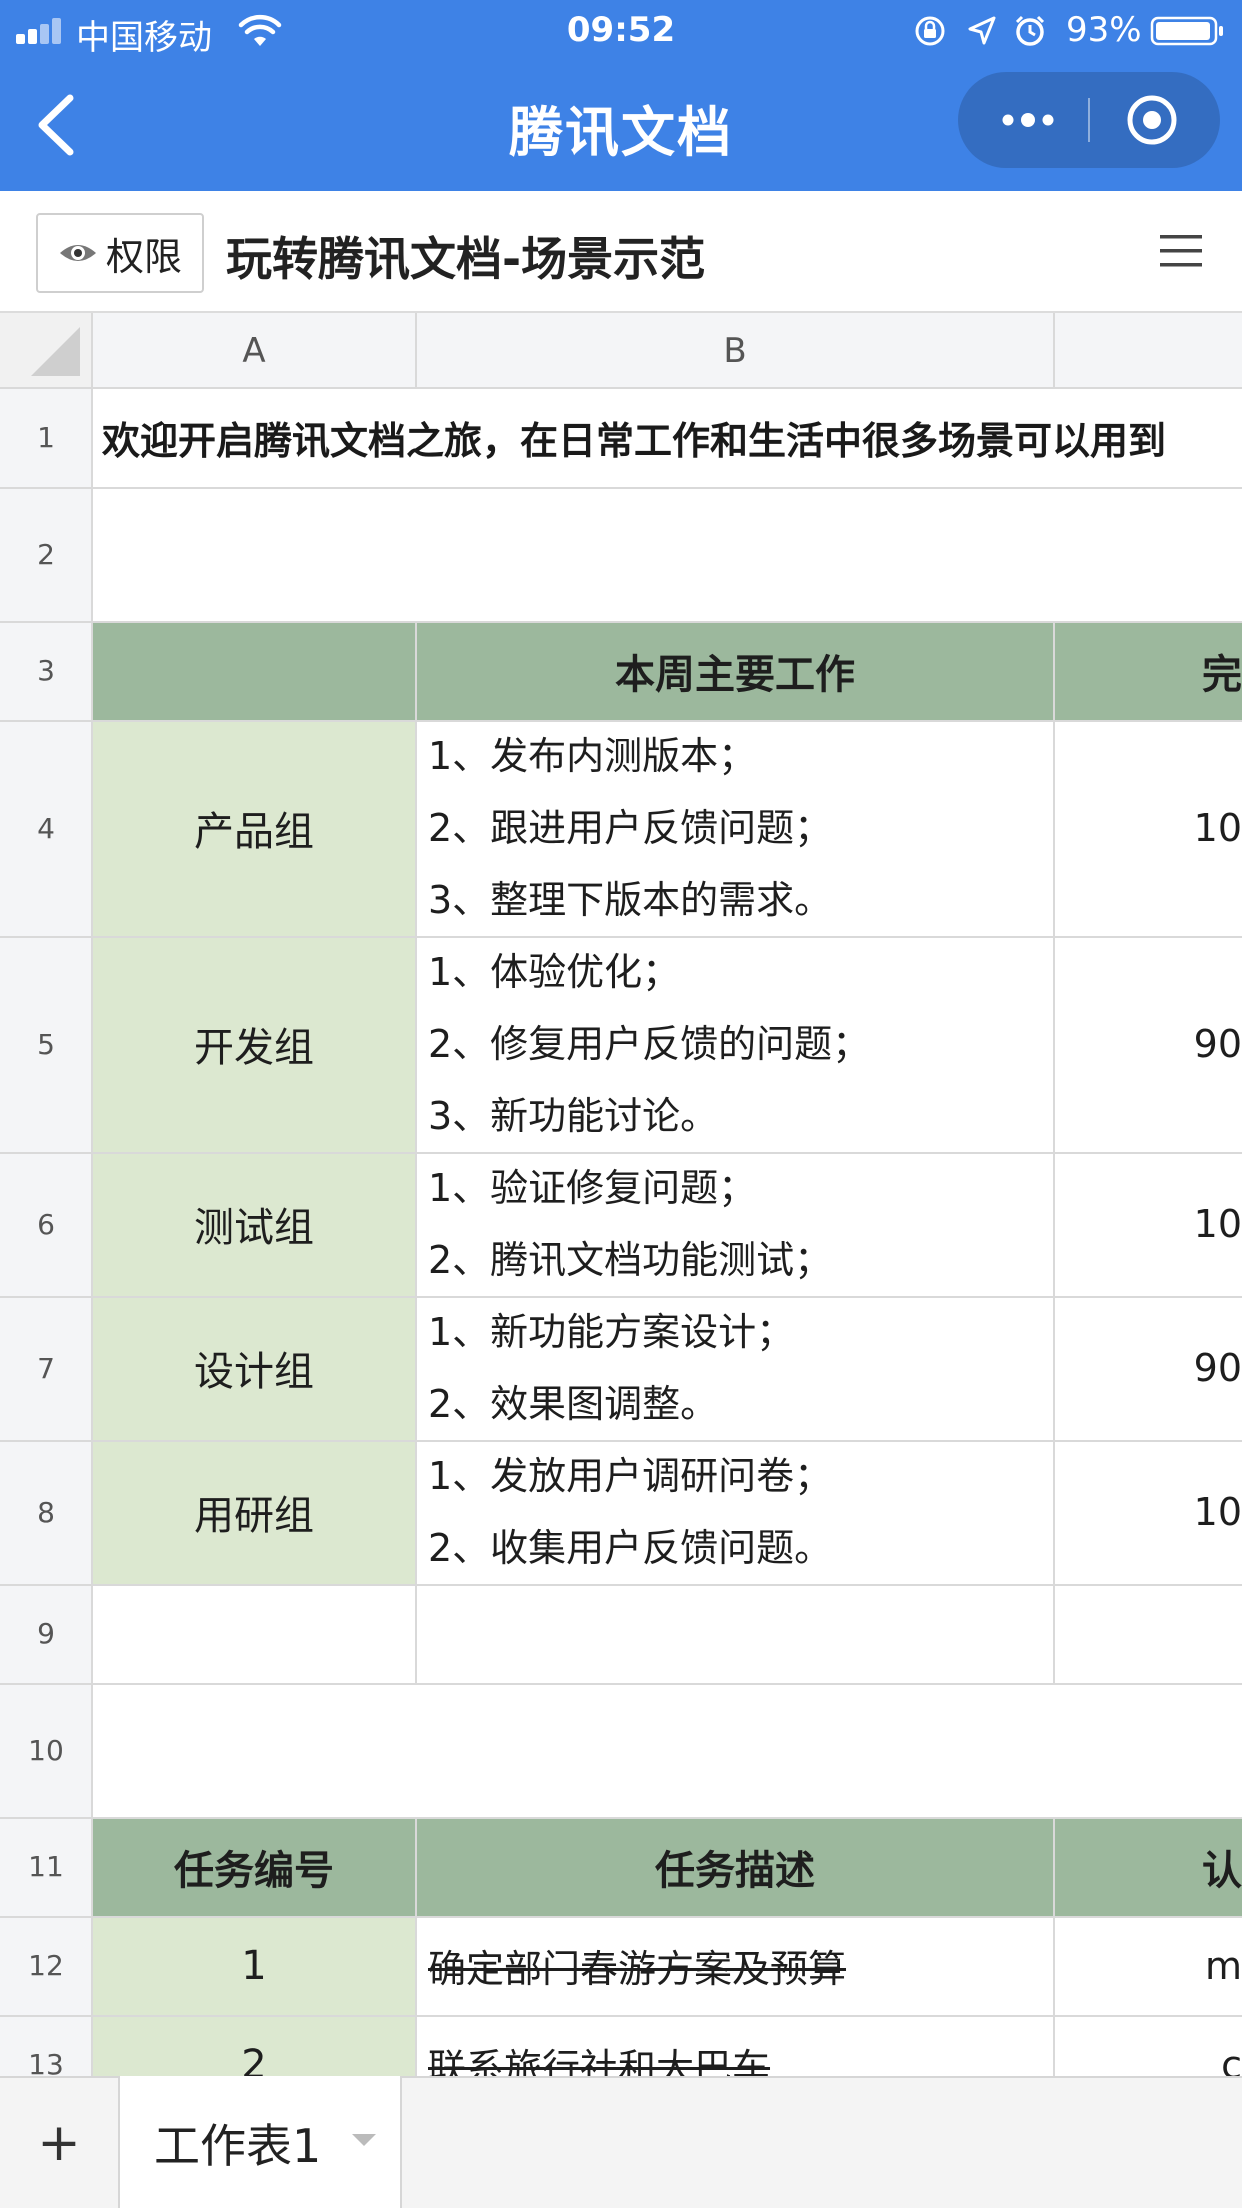 Image resolution: width=1242 pixels, height=2208 pixels. I want to click on task-line: 2、修复用户反馈的问题；, so click(649, 1044).